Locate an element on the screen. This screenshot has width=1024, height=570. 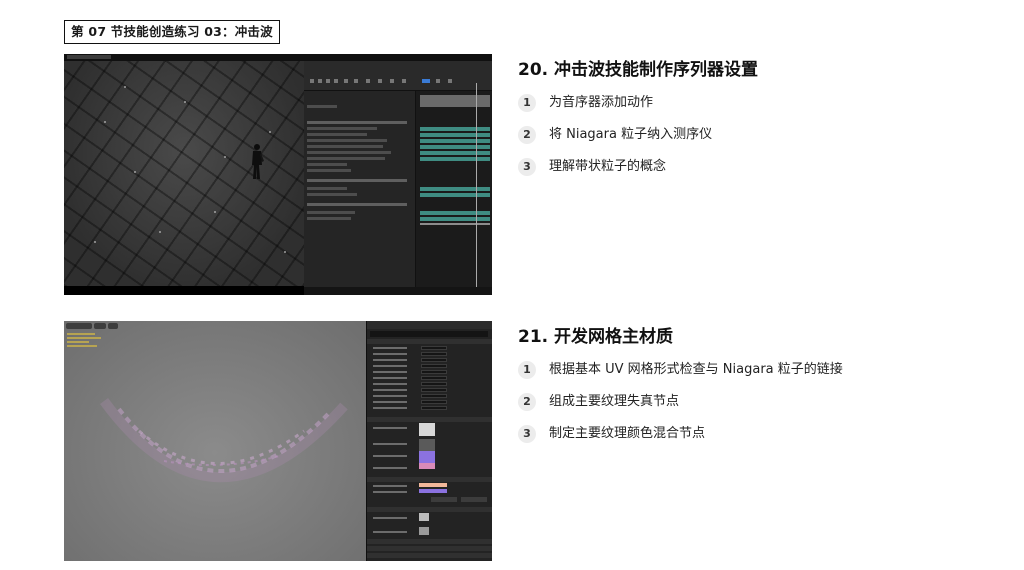
lesson-item: 1 根据基本 UV 网格形式检查与 Niagara 粒子的链接 is located at coordinates (758, 370).